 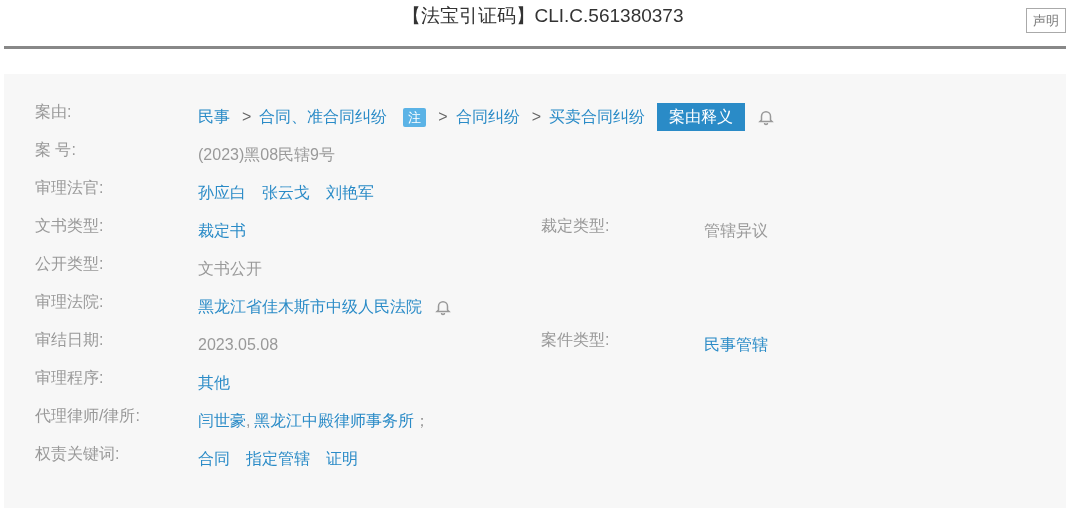 What do you see at coordinates (576, 226) in the screenshot?
I see `field-label: 裁定类型:` at bounding box center [576, 226].